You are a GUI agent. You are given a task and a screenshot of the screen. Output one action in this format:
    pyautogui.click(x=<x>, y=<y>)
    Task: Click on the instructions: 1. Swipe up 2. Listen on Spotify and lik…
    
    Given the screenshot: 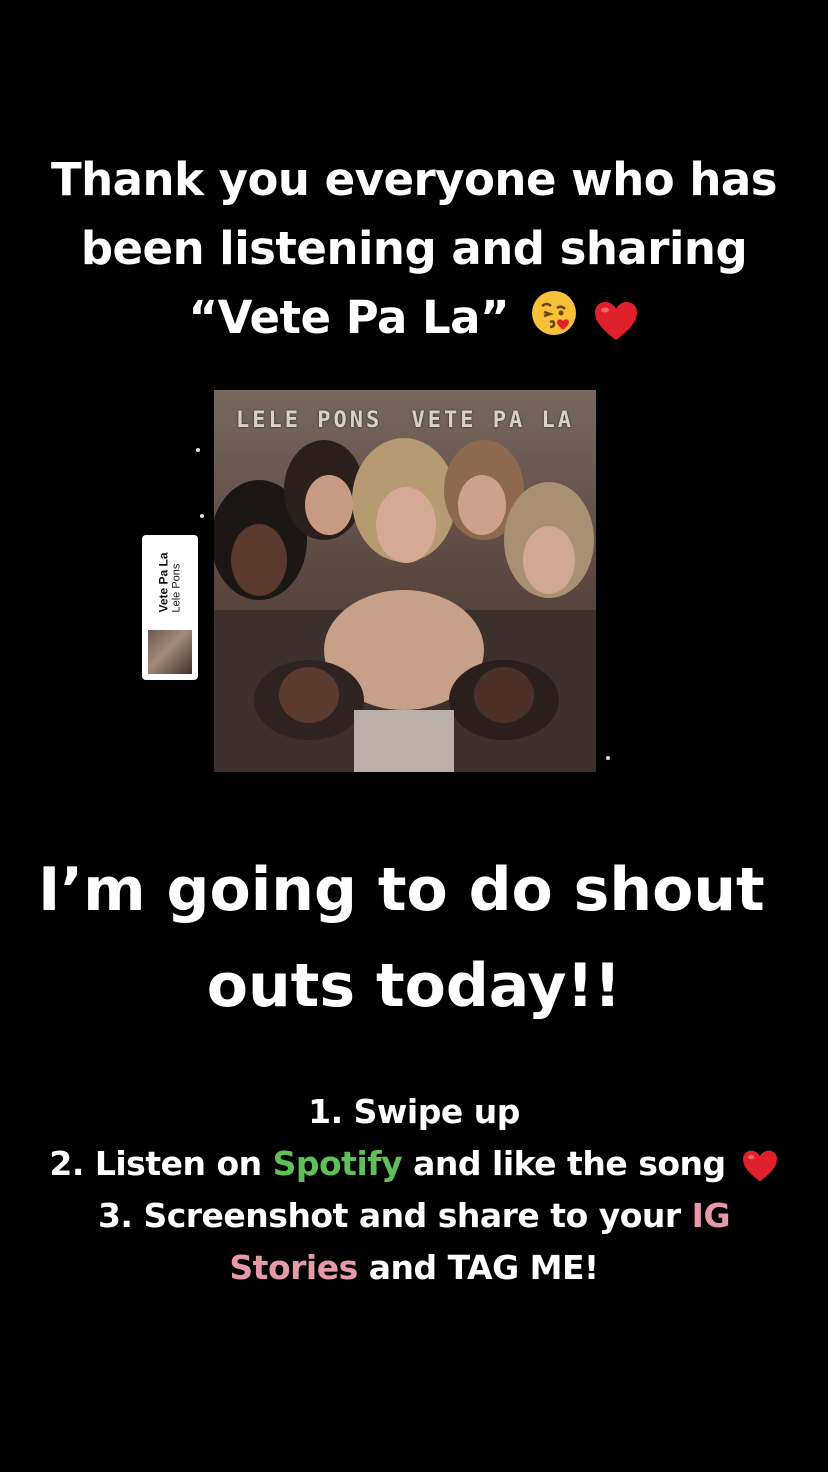 What is the action you would take?
    pyautogui.click(x=414, y=1190)
    